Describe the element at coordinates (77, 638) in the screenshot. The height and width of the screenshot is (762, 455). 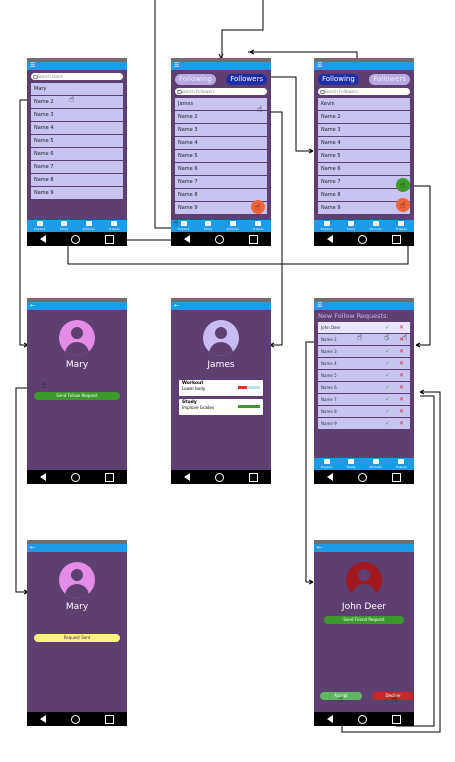
I see `request-sent-button: Request Sent` at that location.